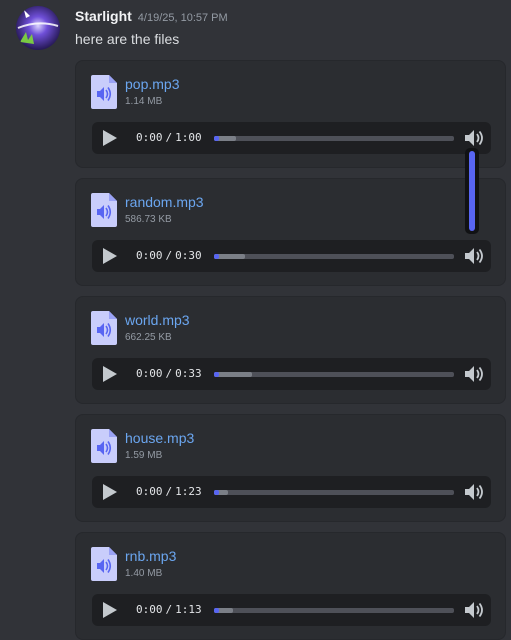 Image resolution: width=511 pixels, height=640 pixels. I want to click on message-header: Starlight 4/19/25, 10:57 PM, so click(151, 16).